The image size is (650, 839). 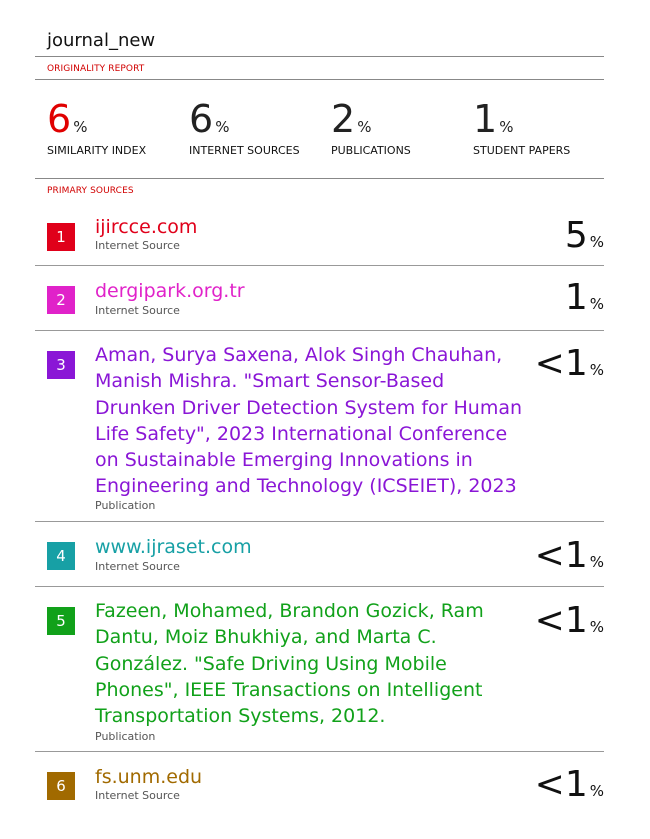 I want to click on primary-sources-header: PRIMARY SOURCES, so click(x=90, y=191).